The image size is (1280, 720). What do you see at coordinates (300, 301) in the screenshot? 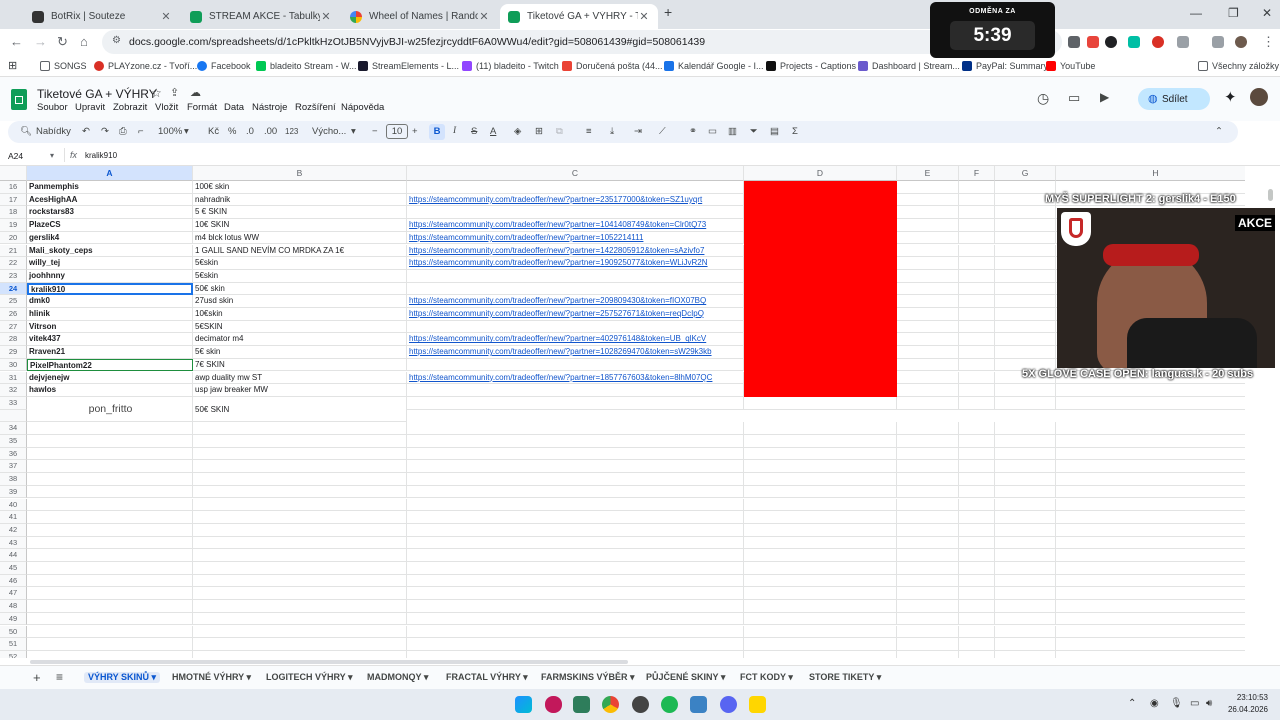
I see `cell-prize: 27usd skin` at bounding box center [300, 301].